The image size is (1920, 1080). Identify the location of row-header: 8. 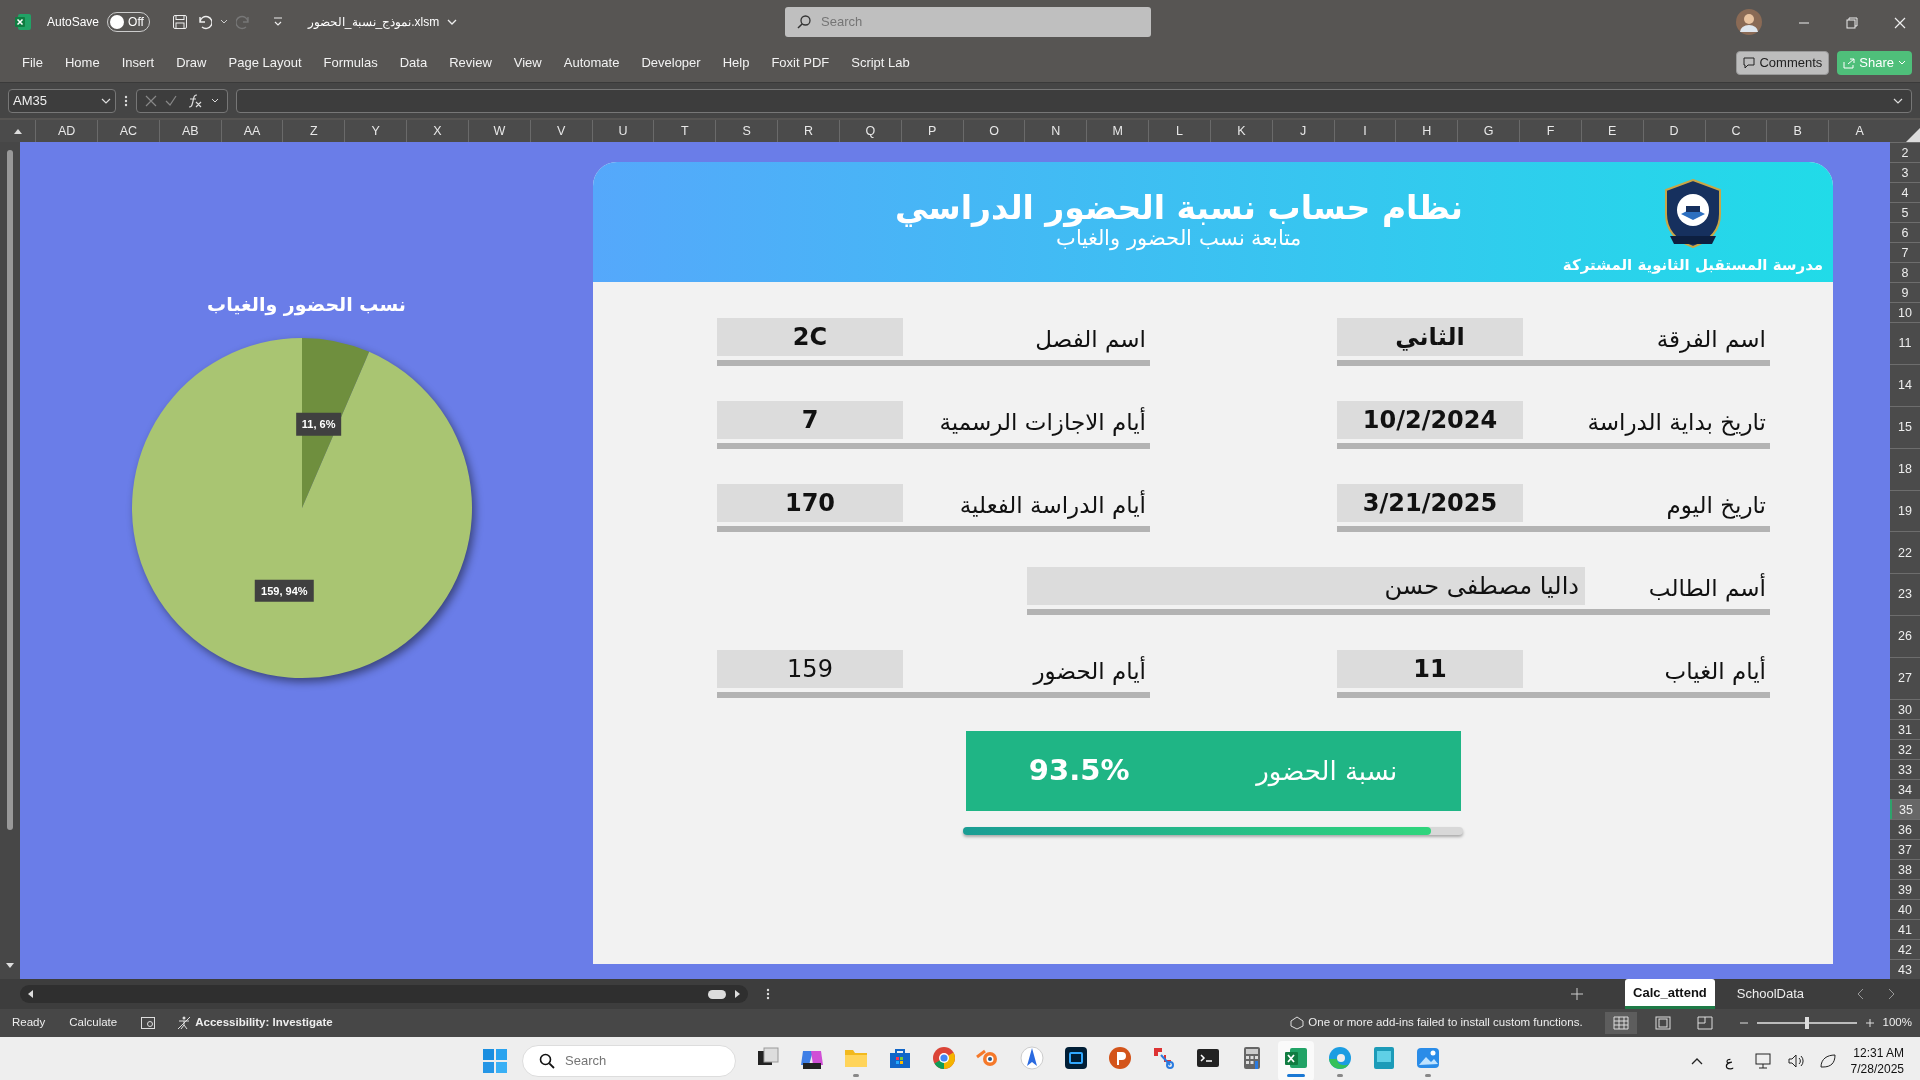
(1905, 272).